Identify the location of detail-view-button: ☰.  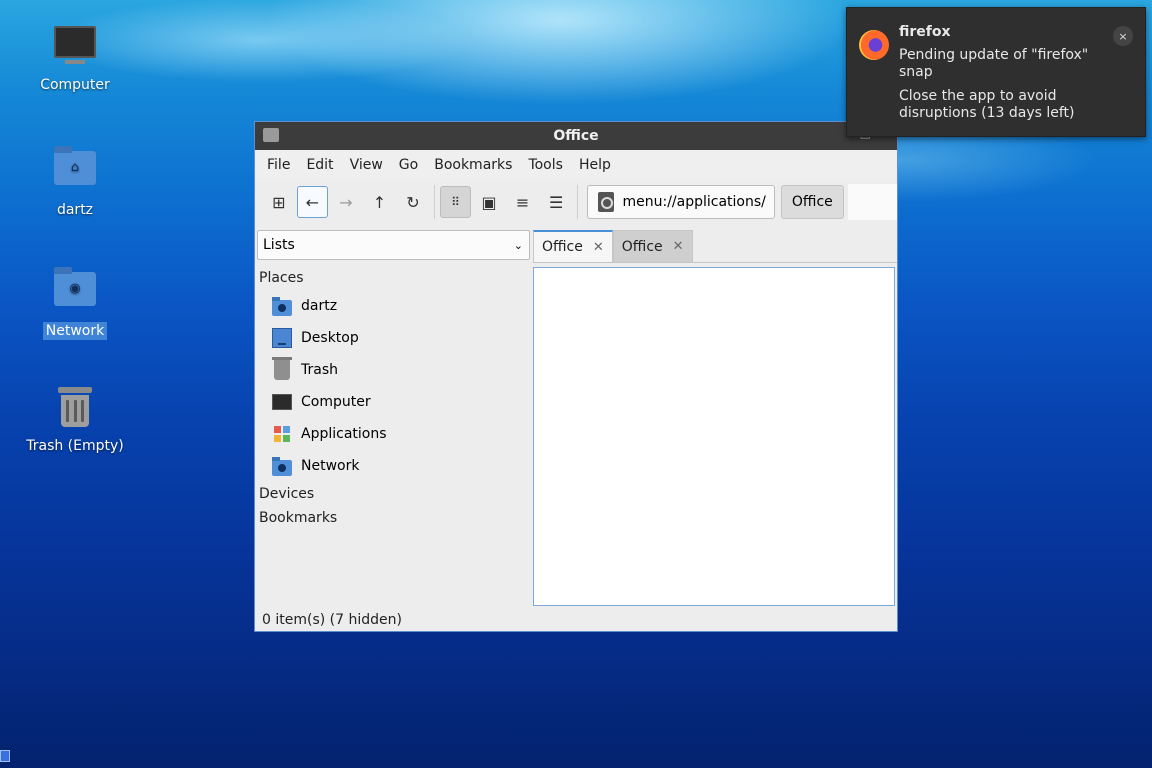
(556, 202).